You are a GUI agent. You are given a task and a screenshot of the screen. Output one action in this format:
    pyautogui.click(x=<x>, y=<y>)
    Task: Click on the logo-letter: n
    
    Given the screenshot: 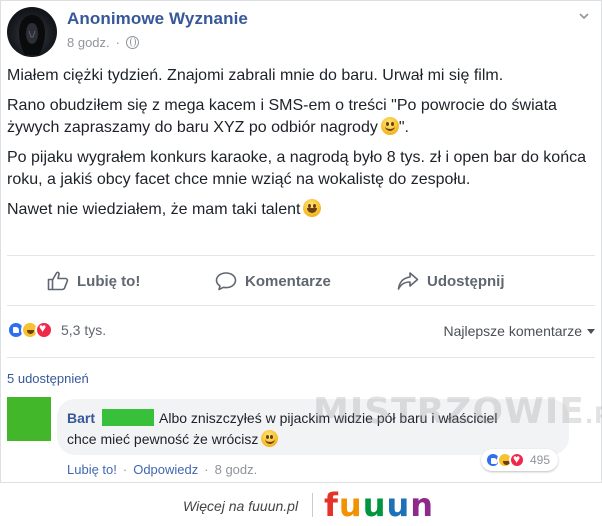 What is the action you would take?
    pyautogui.click(x=422, y=505)
    